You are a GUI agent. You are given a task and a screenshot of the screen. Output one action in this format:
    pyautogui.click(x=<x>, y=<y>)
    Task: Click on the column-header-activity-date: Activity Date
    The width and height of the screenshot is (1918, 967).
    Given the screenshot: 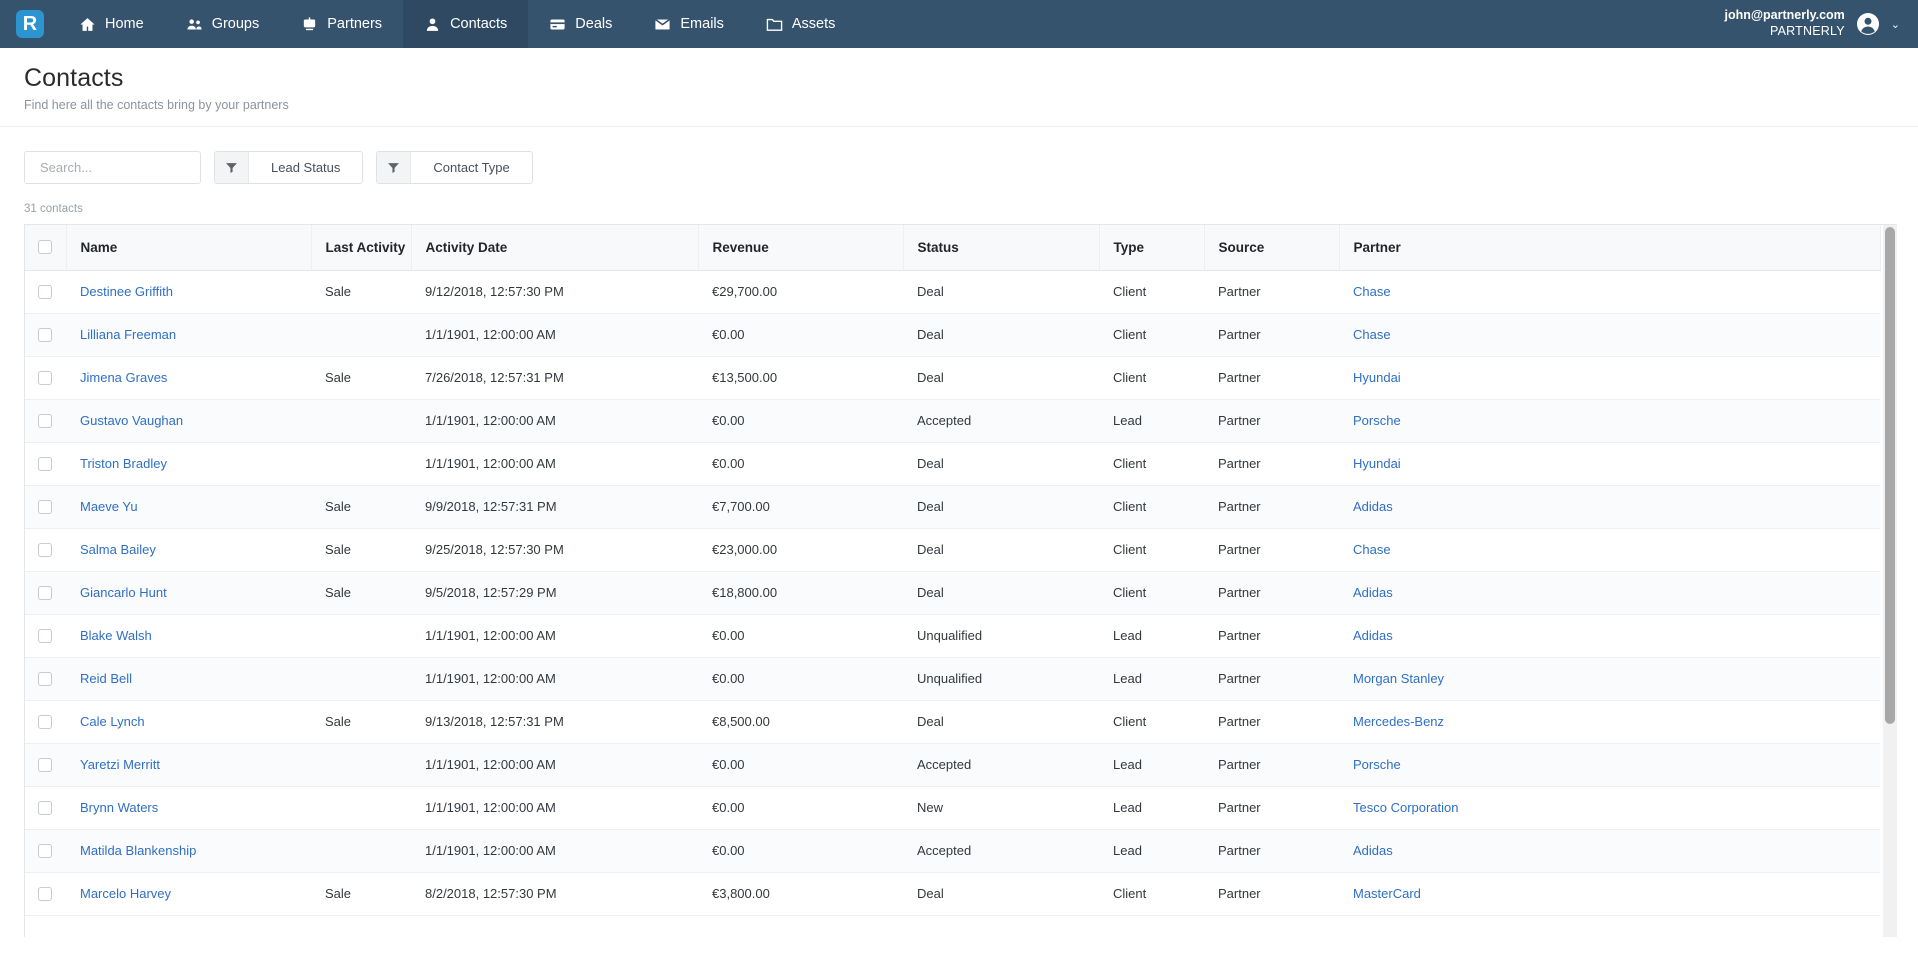 What is the action you would take?
    pyautogui.click(x=555, y=248)
    